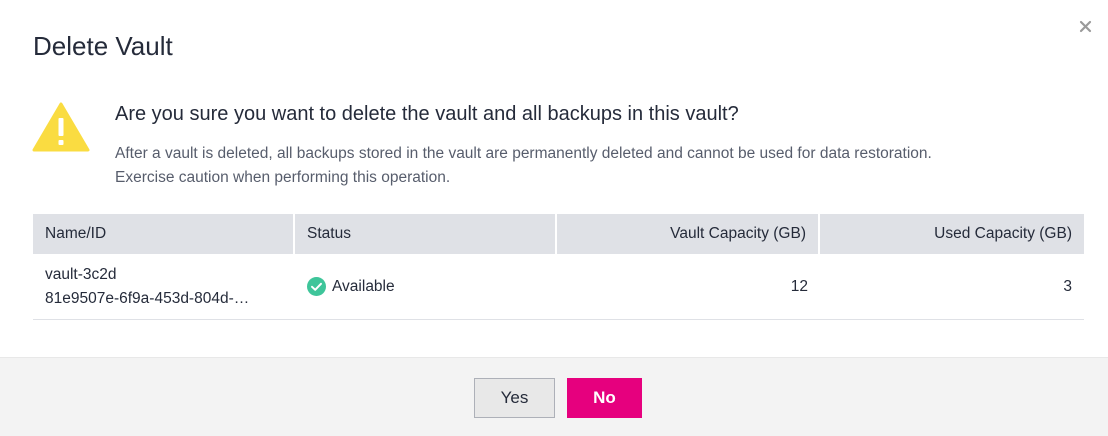 This screenshot has width=1108, height=436. Describe the element at coordinates (81, 274) in the screenshot. I see `vault-name: vault-3c2d` at that location.